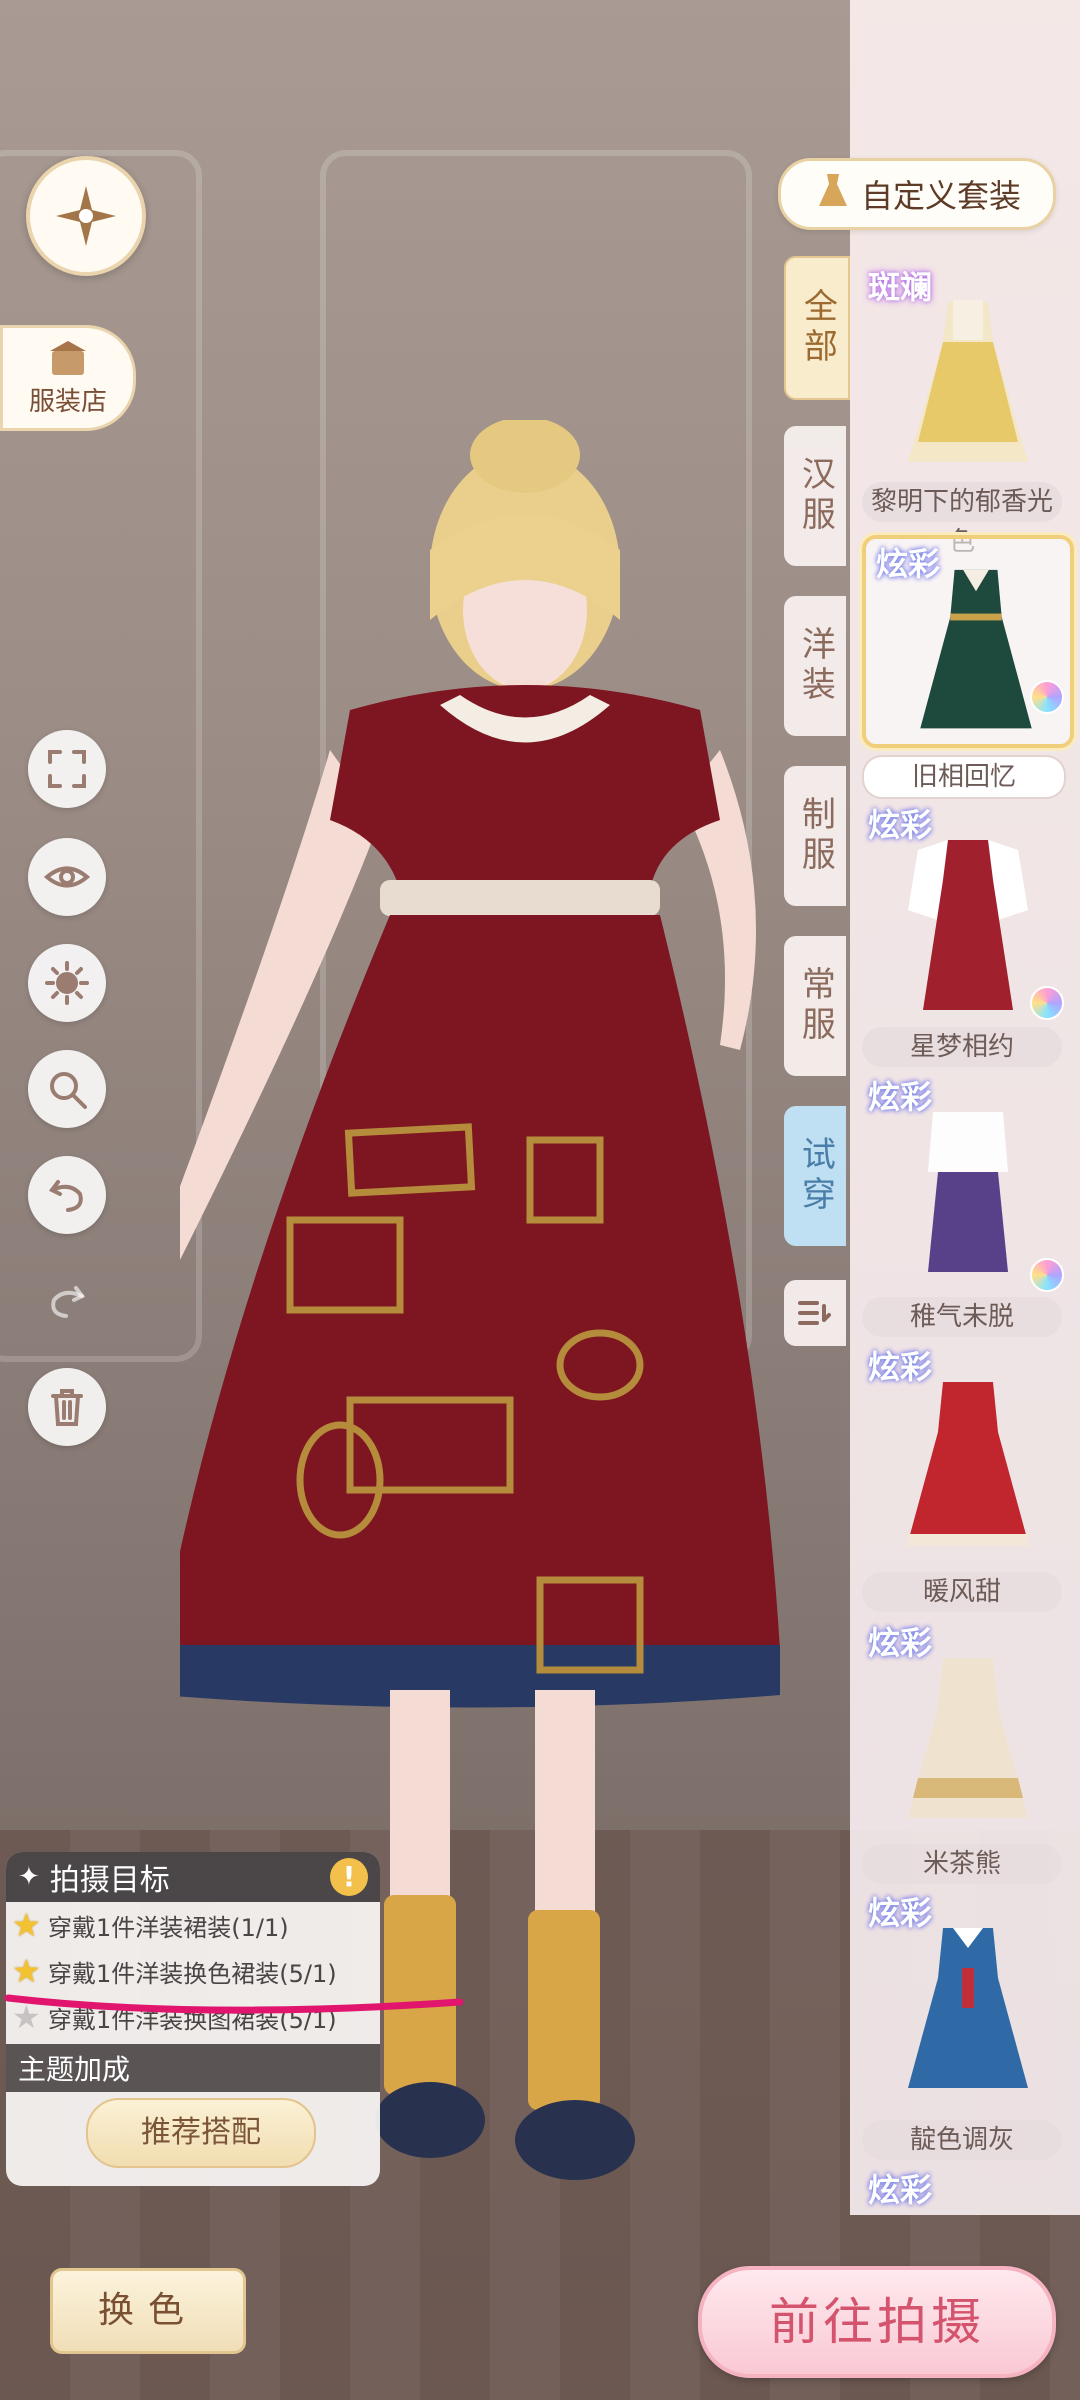 This screenshot has width=1080, height=2400. I want to click on redo-icon, so click(68, 1302).